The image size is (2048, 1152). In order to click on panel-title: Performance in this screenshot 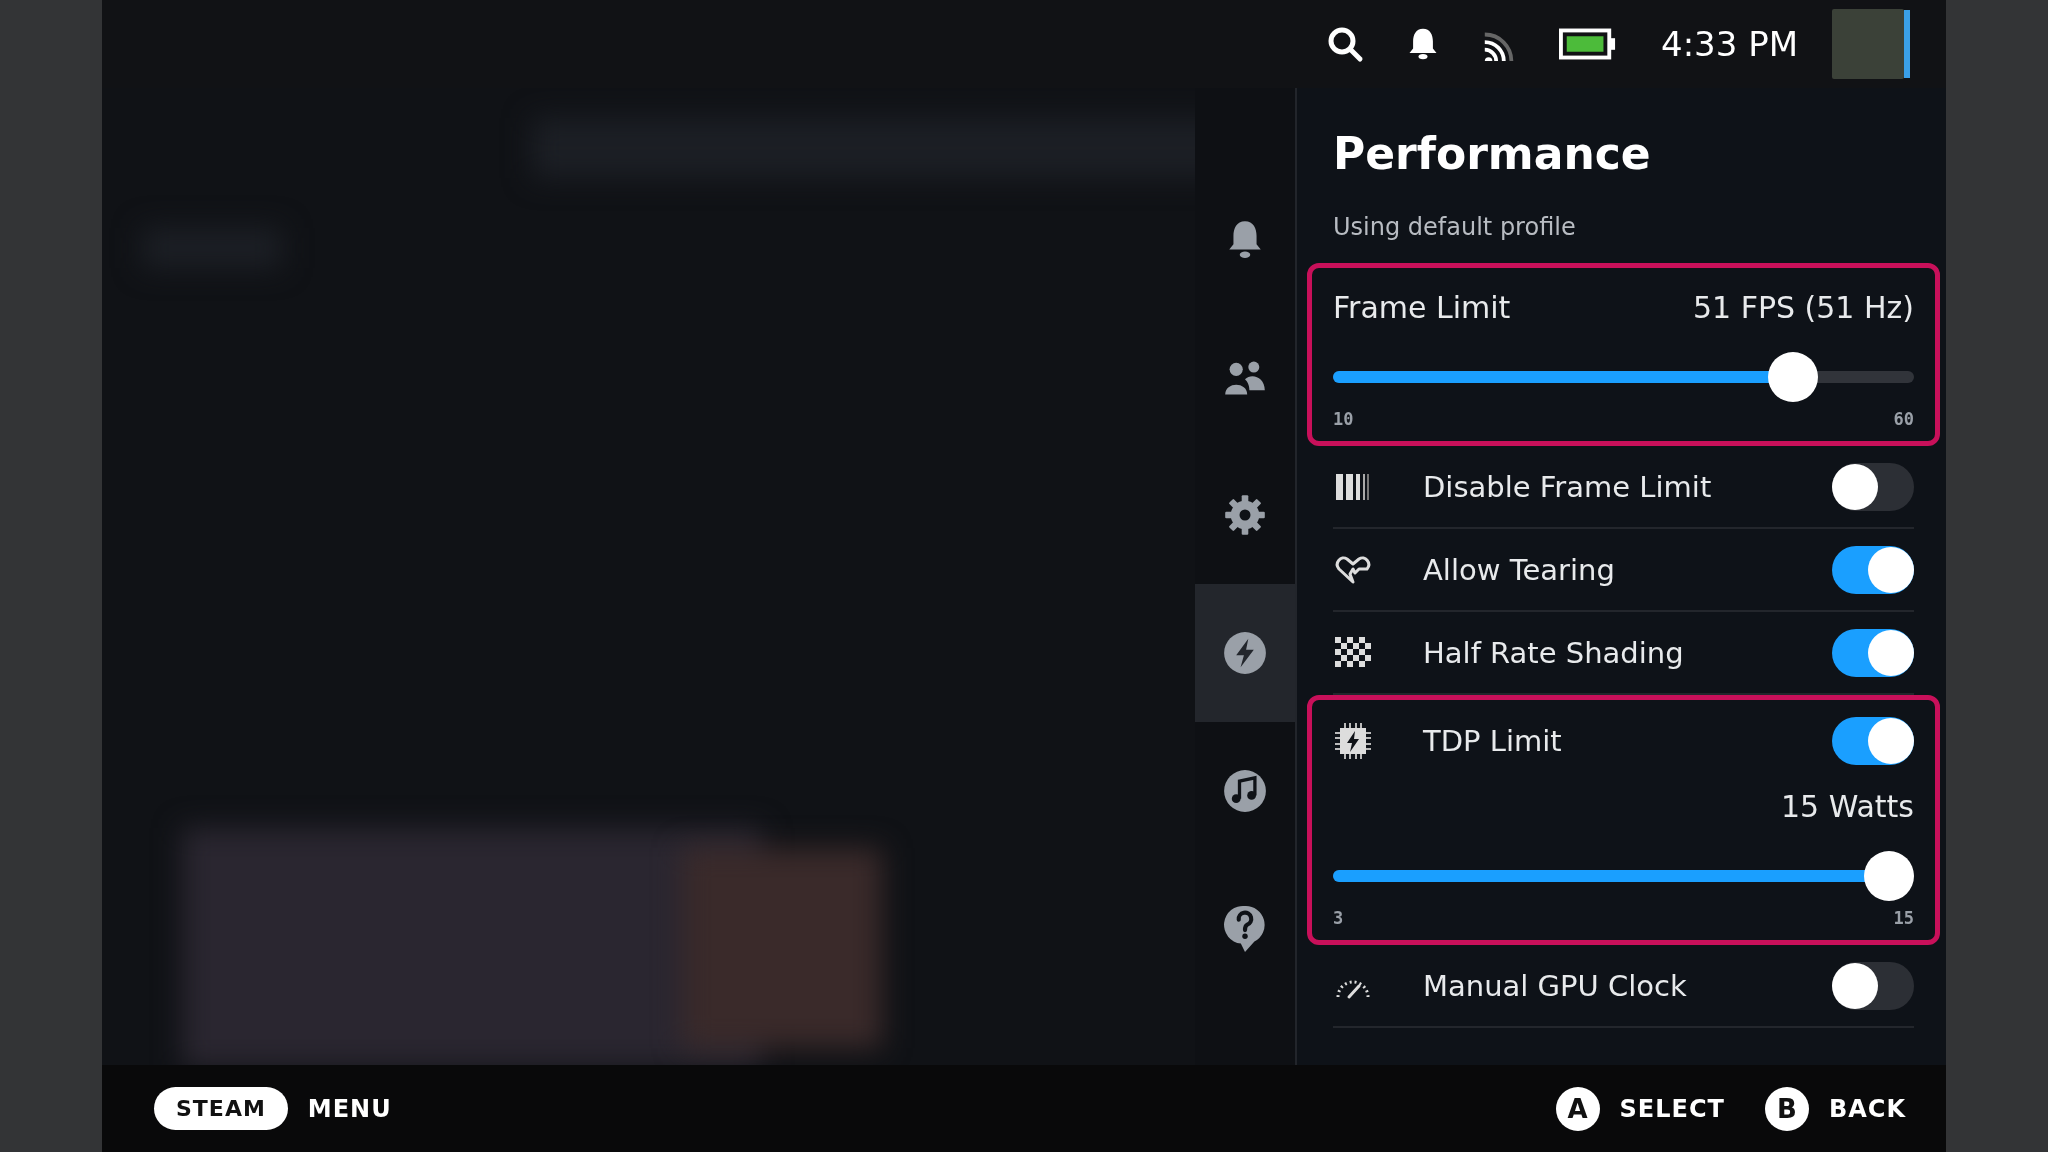, I will do `click(1492, 153)`.